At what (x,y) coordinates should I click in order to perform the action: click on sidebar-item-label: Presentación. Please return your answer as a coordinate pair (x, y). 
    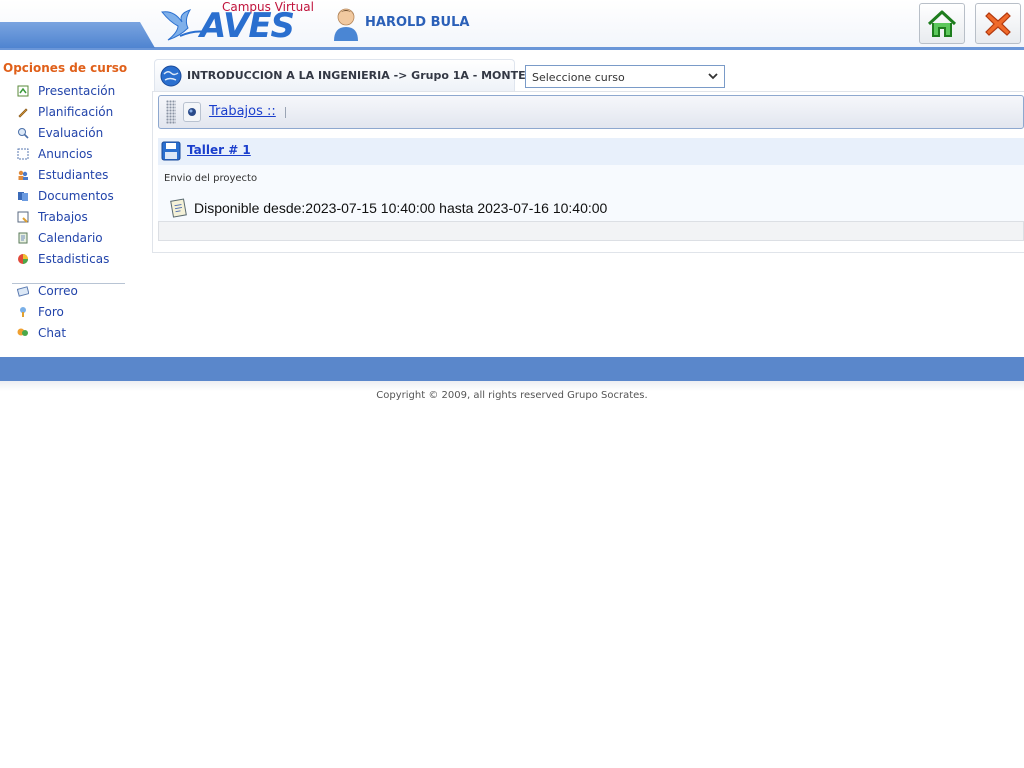
    Looking at the image, I should click on (77, 91).